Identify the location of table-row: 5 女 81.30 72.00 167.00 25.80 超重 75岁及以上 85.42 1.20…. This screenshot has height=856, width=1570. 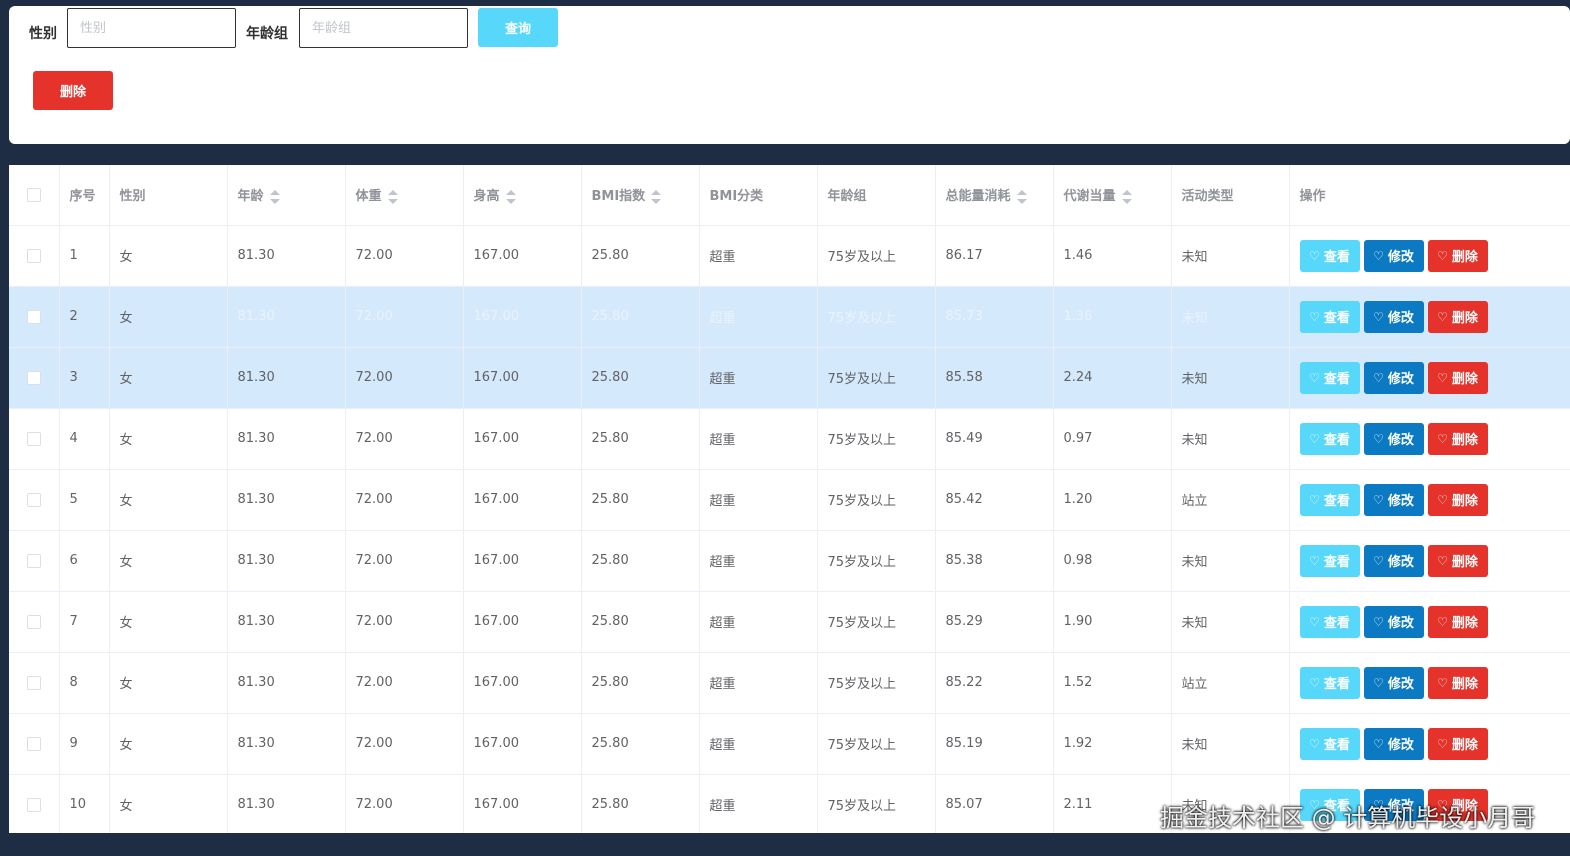
(789, 500).